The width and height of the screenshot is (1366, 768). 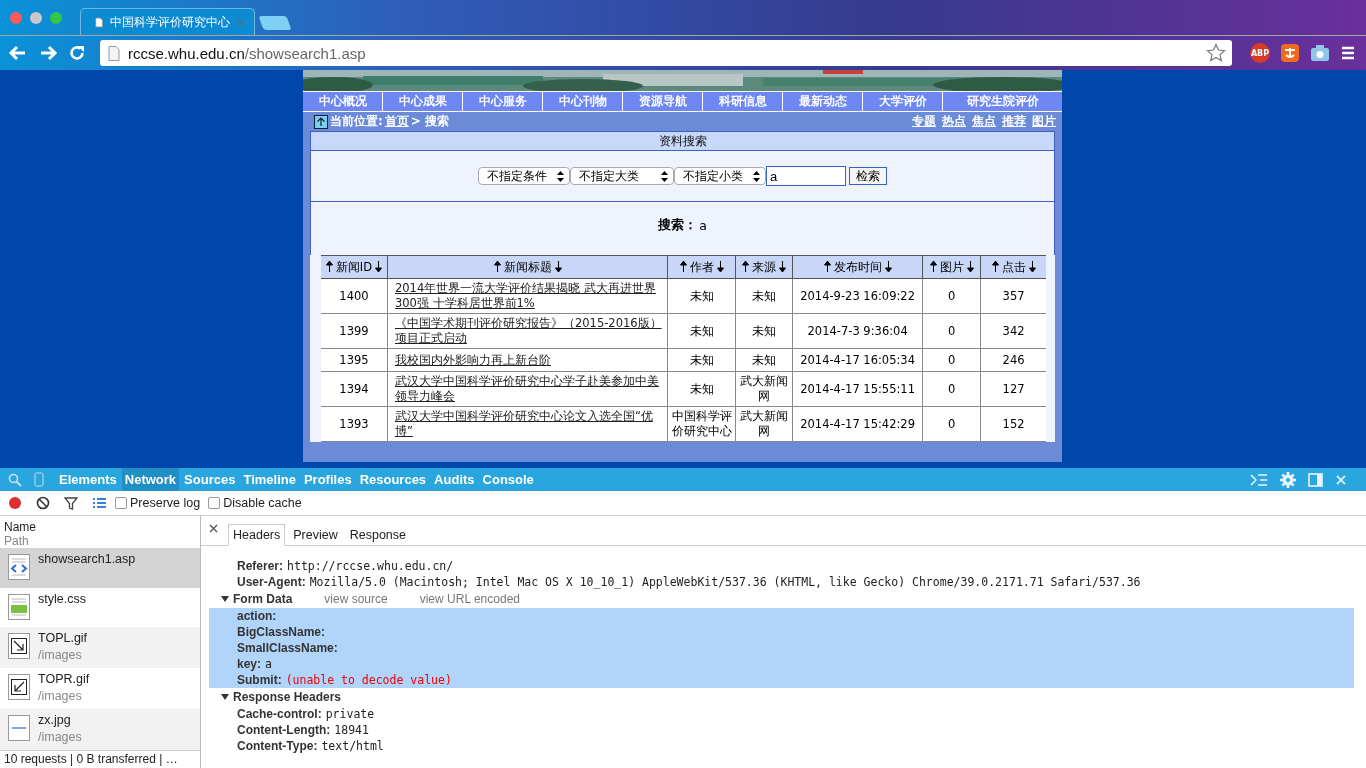 What do you see at coordinates (268, 664) in the screenshot?
I see `param-value: a` at bounding box center [268, 664].